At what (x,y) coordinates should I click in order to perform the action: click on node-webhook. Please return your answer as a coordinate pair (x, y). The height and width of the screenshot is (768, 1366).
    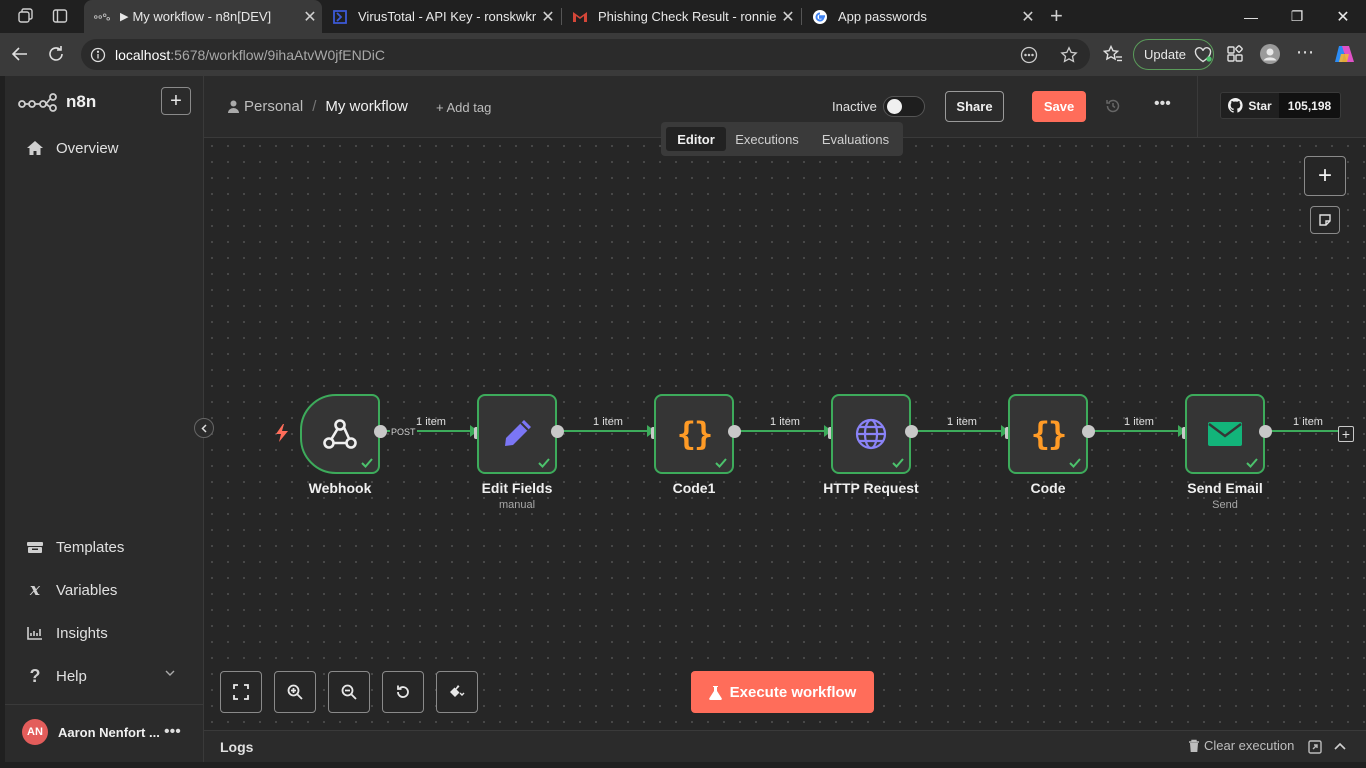
    Looking at the image, I should click on (340, 434).